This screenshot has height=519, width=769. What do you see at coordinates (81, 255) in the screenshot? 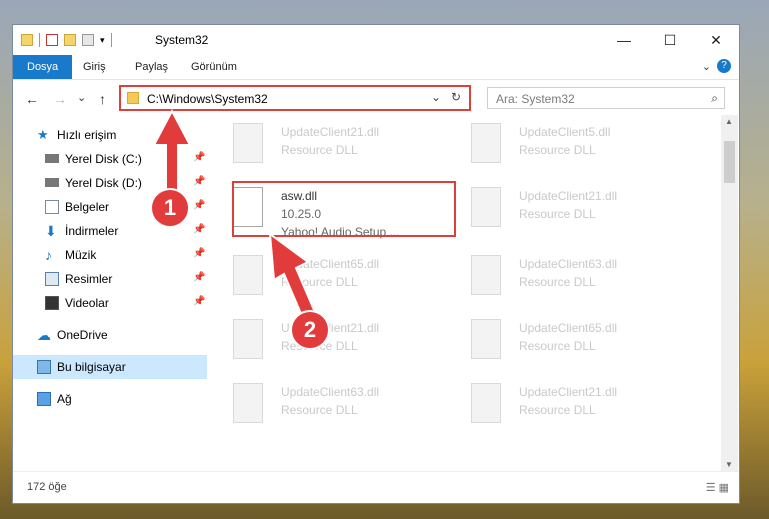
I see `sidebar-item-label: Müzik` at bounding box center [81, 255].